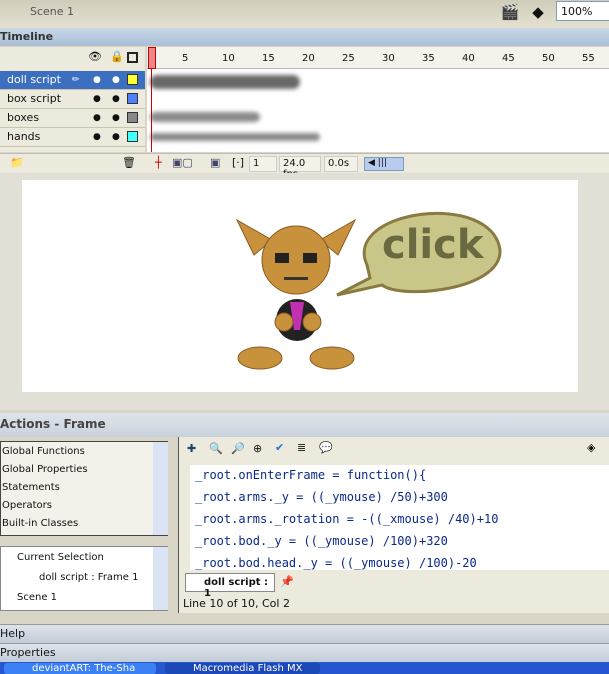 This screenshot has width=609, height=674. What do you see at coordinates (263, 164) in the screenshot?
I see `current-frame: 1` at bounding box center [263, 164].